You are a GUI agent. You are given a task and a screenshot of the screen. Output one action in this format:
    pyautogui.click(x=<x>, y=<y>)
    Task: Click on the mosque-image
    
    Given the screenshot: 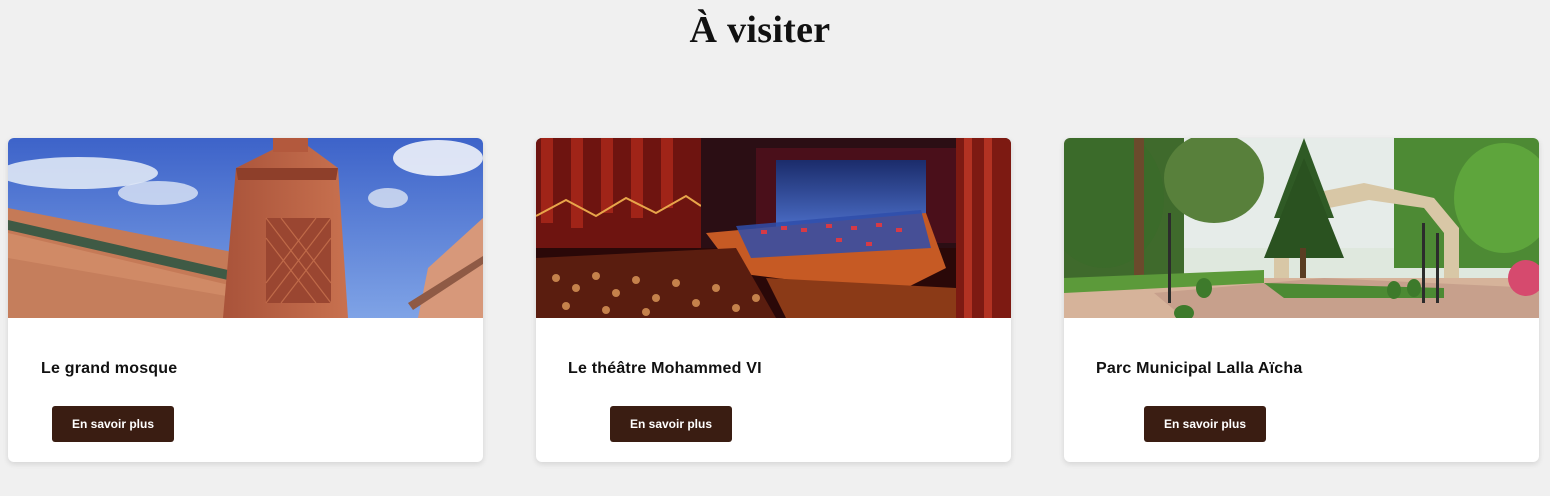 What is the action you would take?
    pyautogui.click(x=245, y=228)
    